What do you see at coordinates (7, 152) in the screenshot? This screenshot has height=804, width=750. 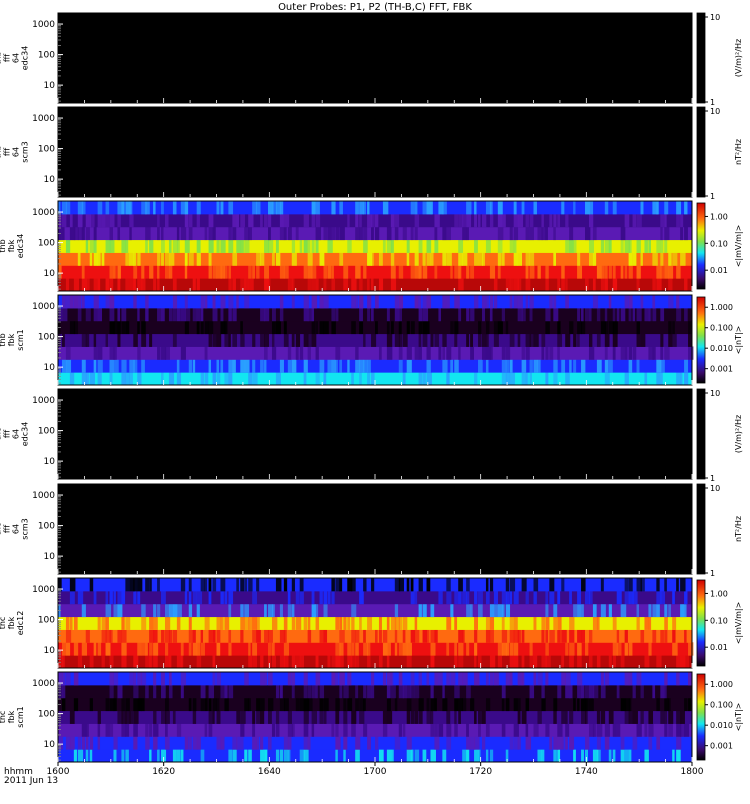 I see `panel-y-label-line: fff` at bounding box center [7, 152].